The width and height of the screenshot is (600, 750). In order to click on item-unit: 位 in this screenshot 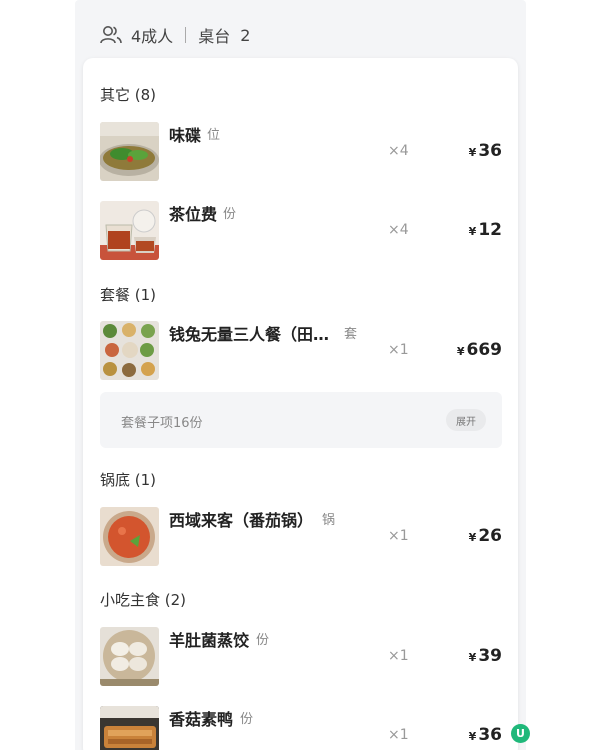, I will do `click(214, 135)`.